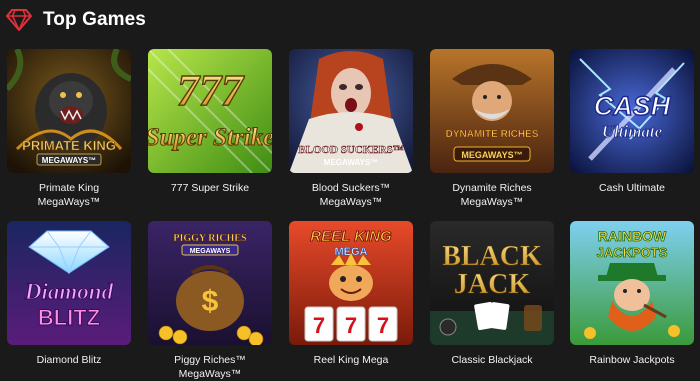  I want to click on game-title: Piggy Riches™ MegaWays™, so click(210, 367).